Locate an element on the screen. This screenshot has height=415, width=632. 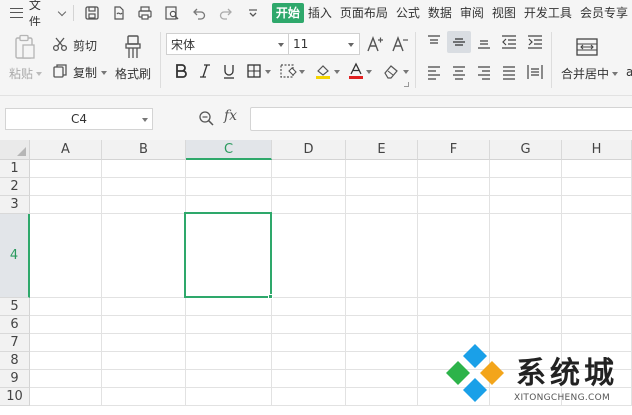
row-header-1: 1 is located at coordinates (15, 169).